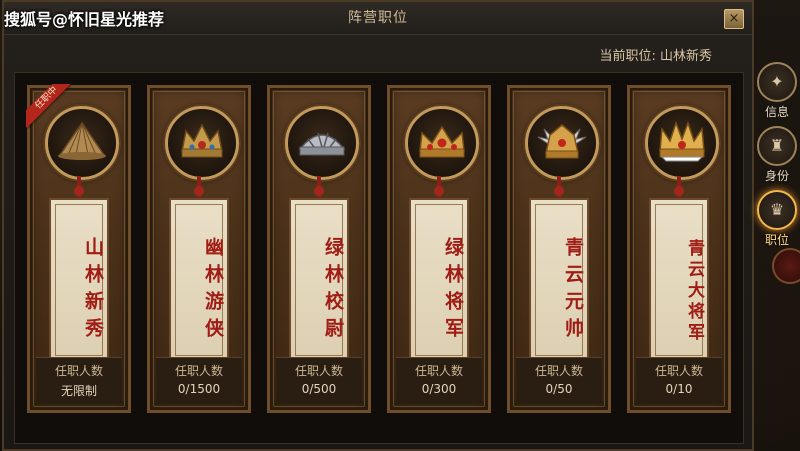  I want to click on rank-name: 幽林游侠, so click(213, 291).